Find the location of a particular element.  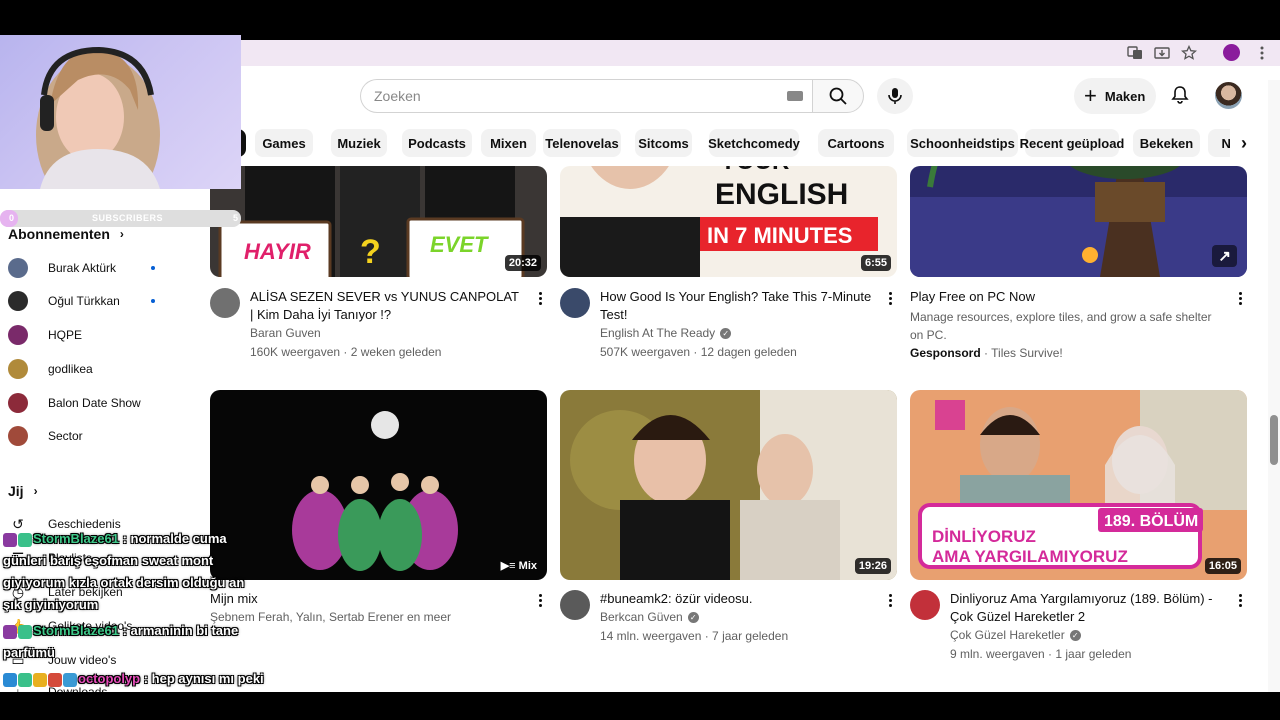

video-meta: 14 mln. weergaven · 7 jaar geleden is located at coordinates (694, 636).